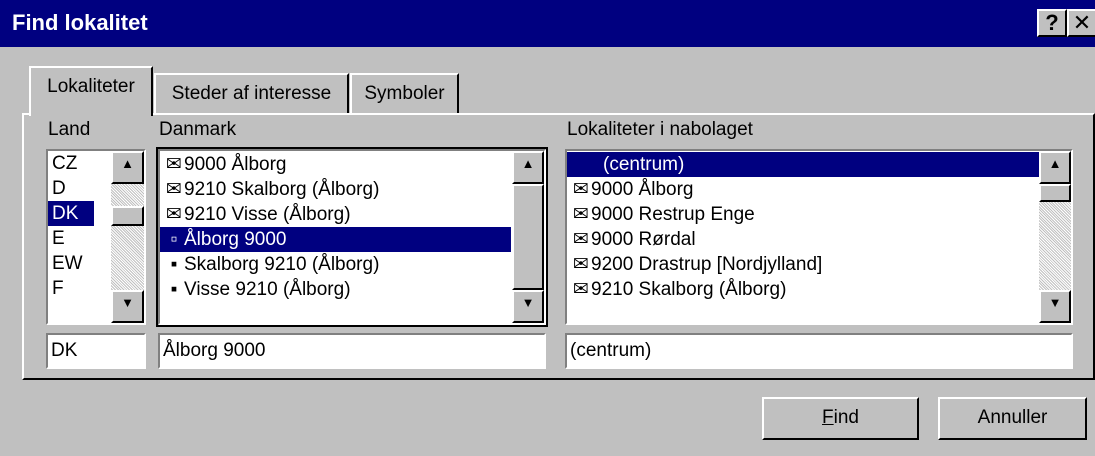  I want to click on land-list-item: E, so click(56, 238).